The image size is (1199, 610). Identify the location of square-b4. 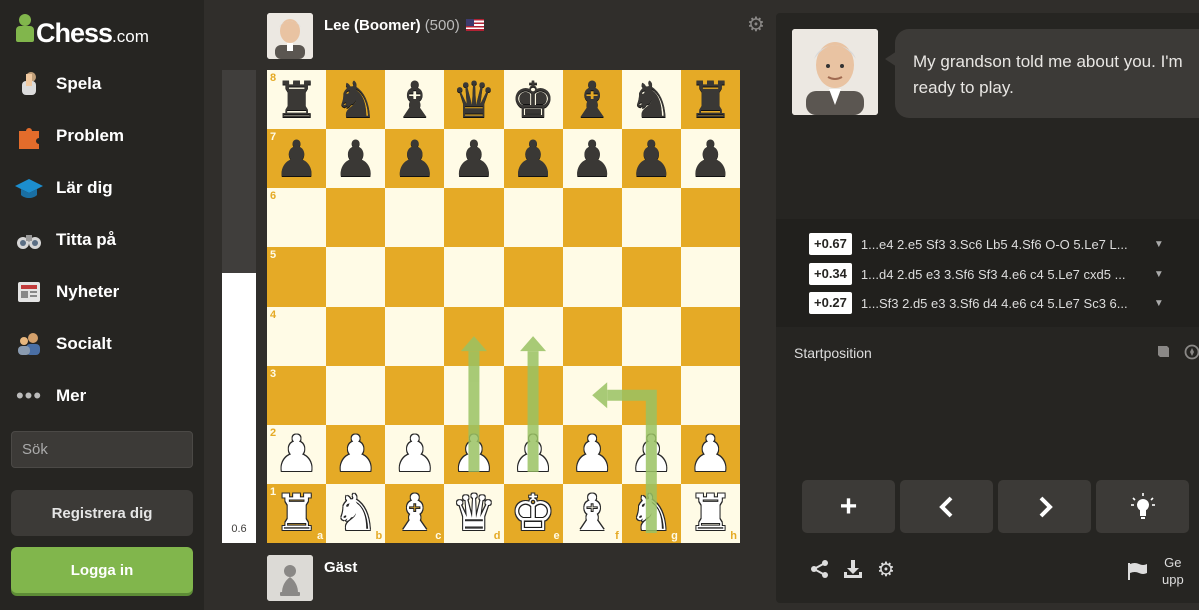
(356, 336).